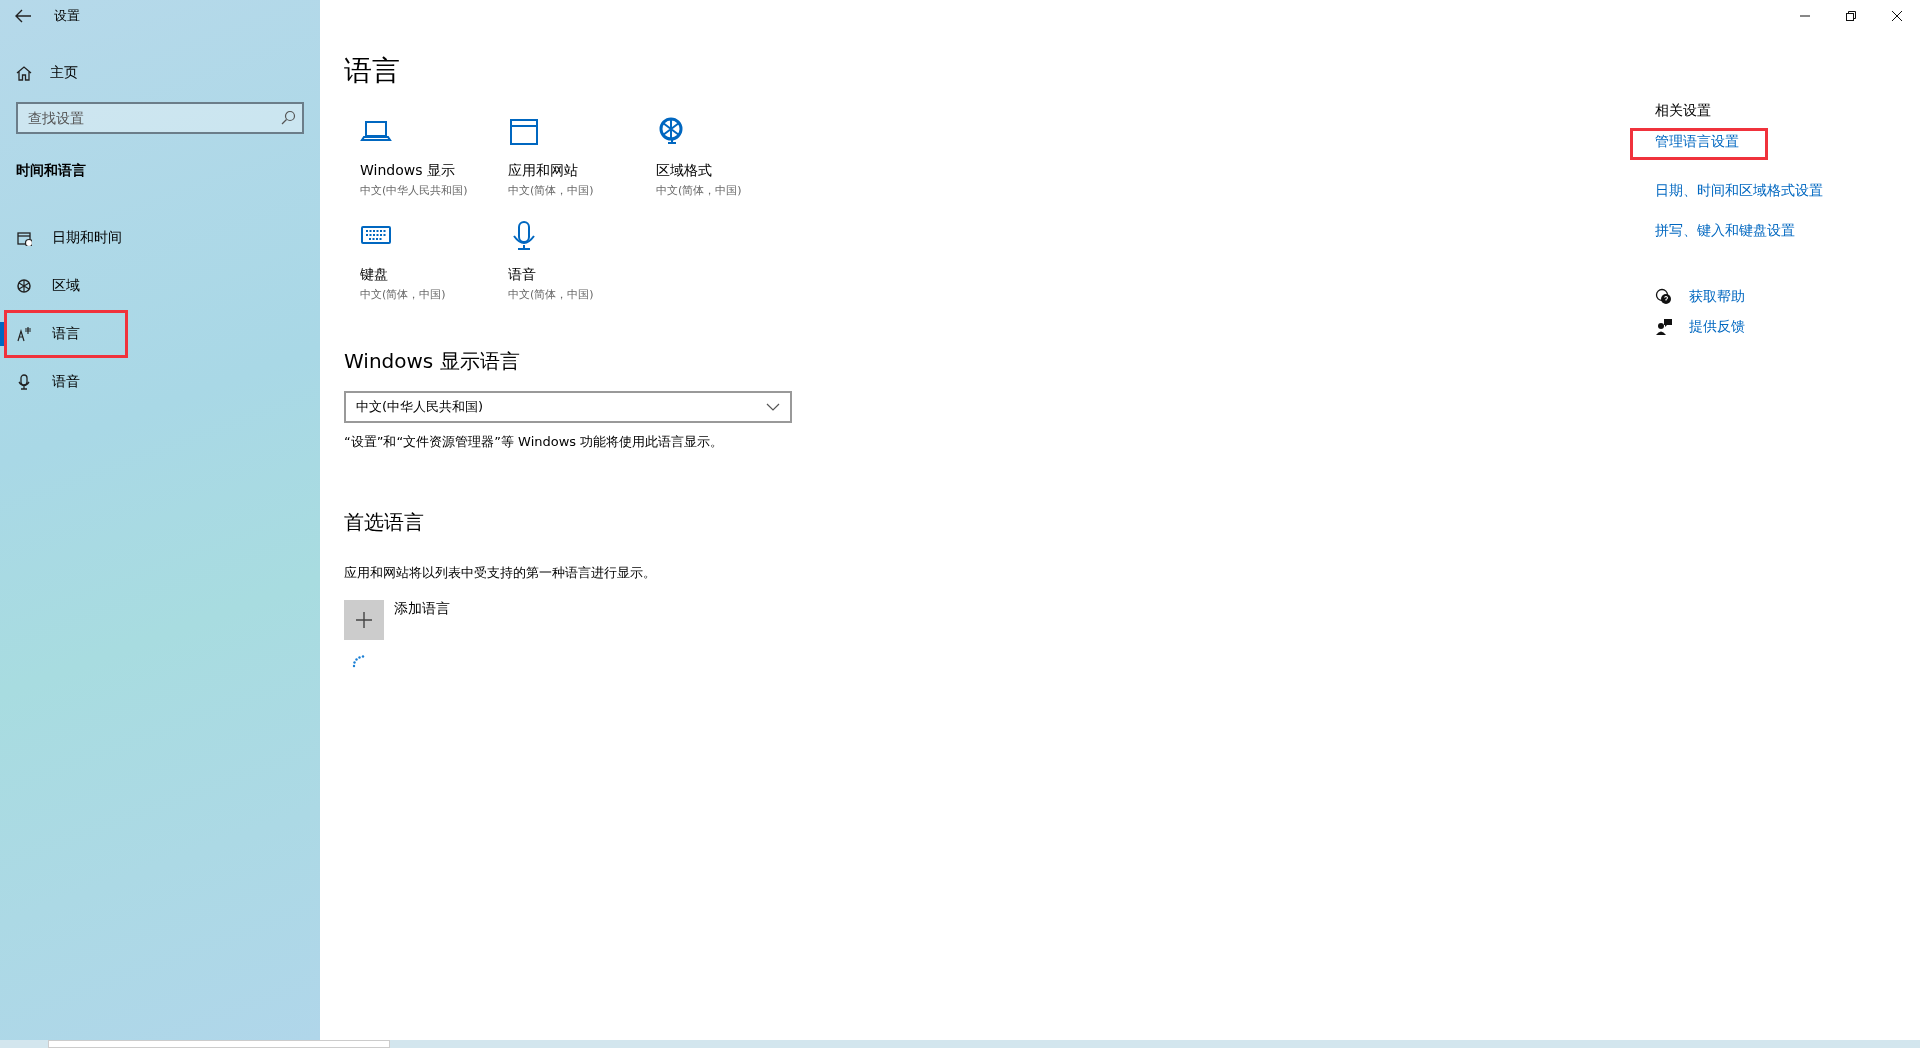 This screenshot has width=1920, height=1048. Describe the element at coordinates (24, 286) in the screenshot. I see `globe-icon` at that location.